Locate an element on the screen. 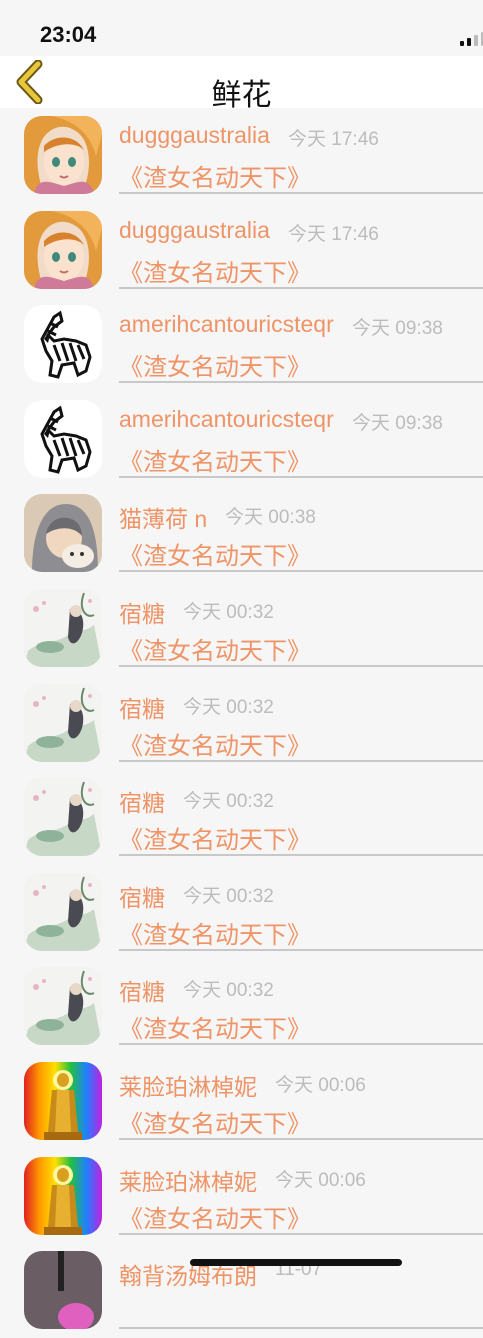 The height and width of the screenshot is (1338, 483). timestamp: 今天 00:38 is located at coordinates (270, 518).